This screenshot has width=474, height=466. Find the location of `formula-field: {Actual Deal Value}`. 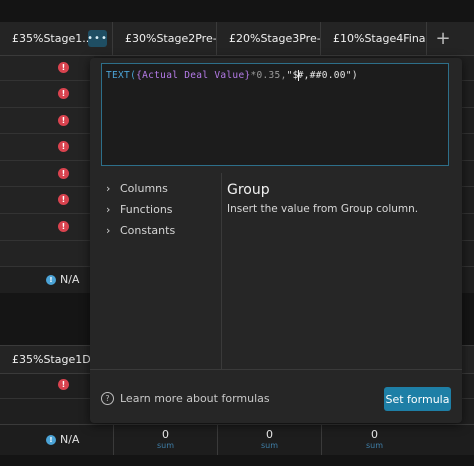

formula-field: {Actual Deal Value} is located at coordinates (193, 75).